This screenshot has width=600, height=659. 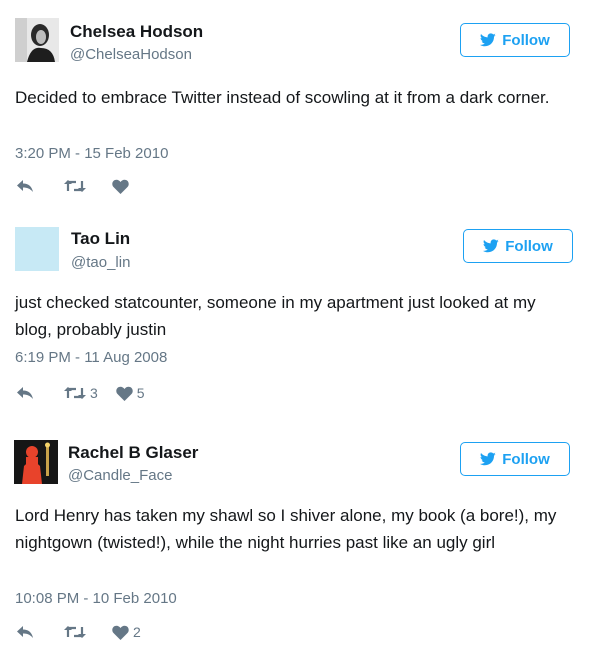 I want to click on tweet-timestamp: 3:20 PM - 15 Feb 2010, so click(x=91, y=153).